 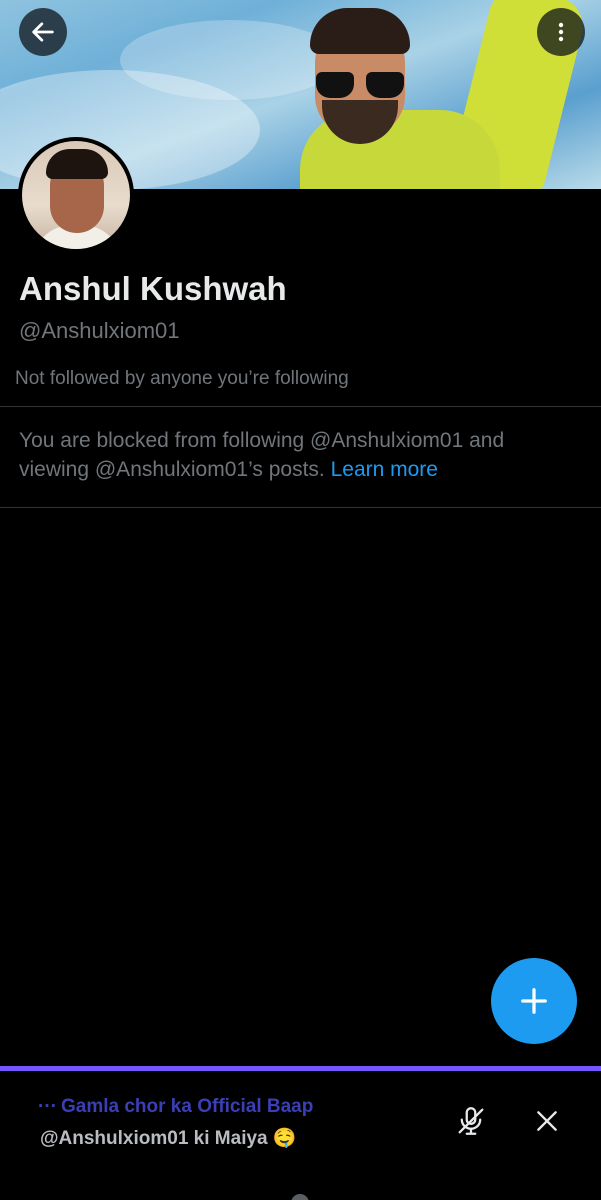 I want to click on mic-muted-icon, so click(x=471, y=1121).